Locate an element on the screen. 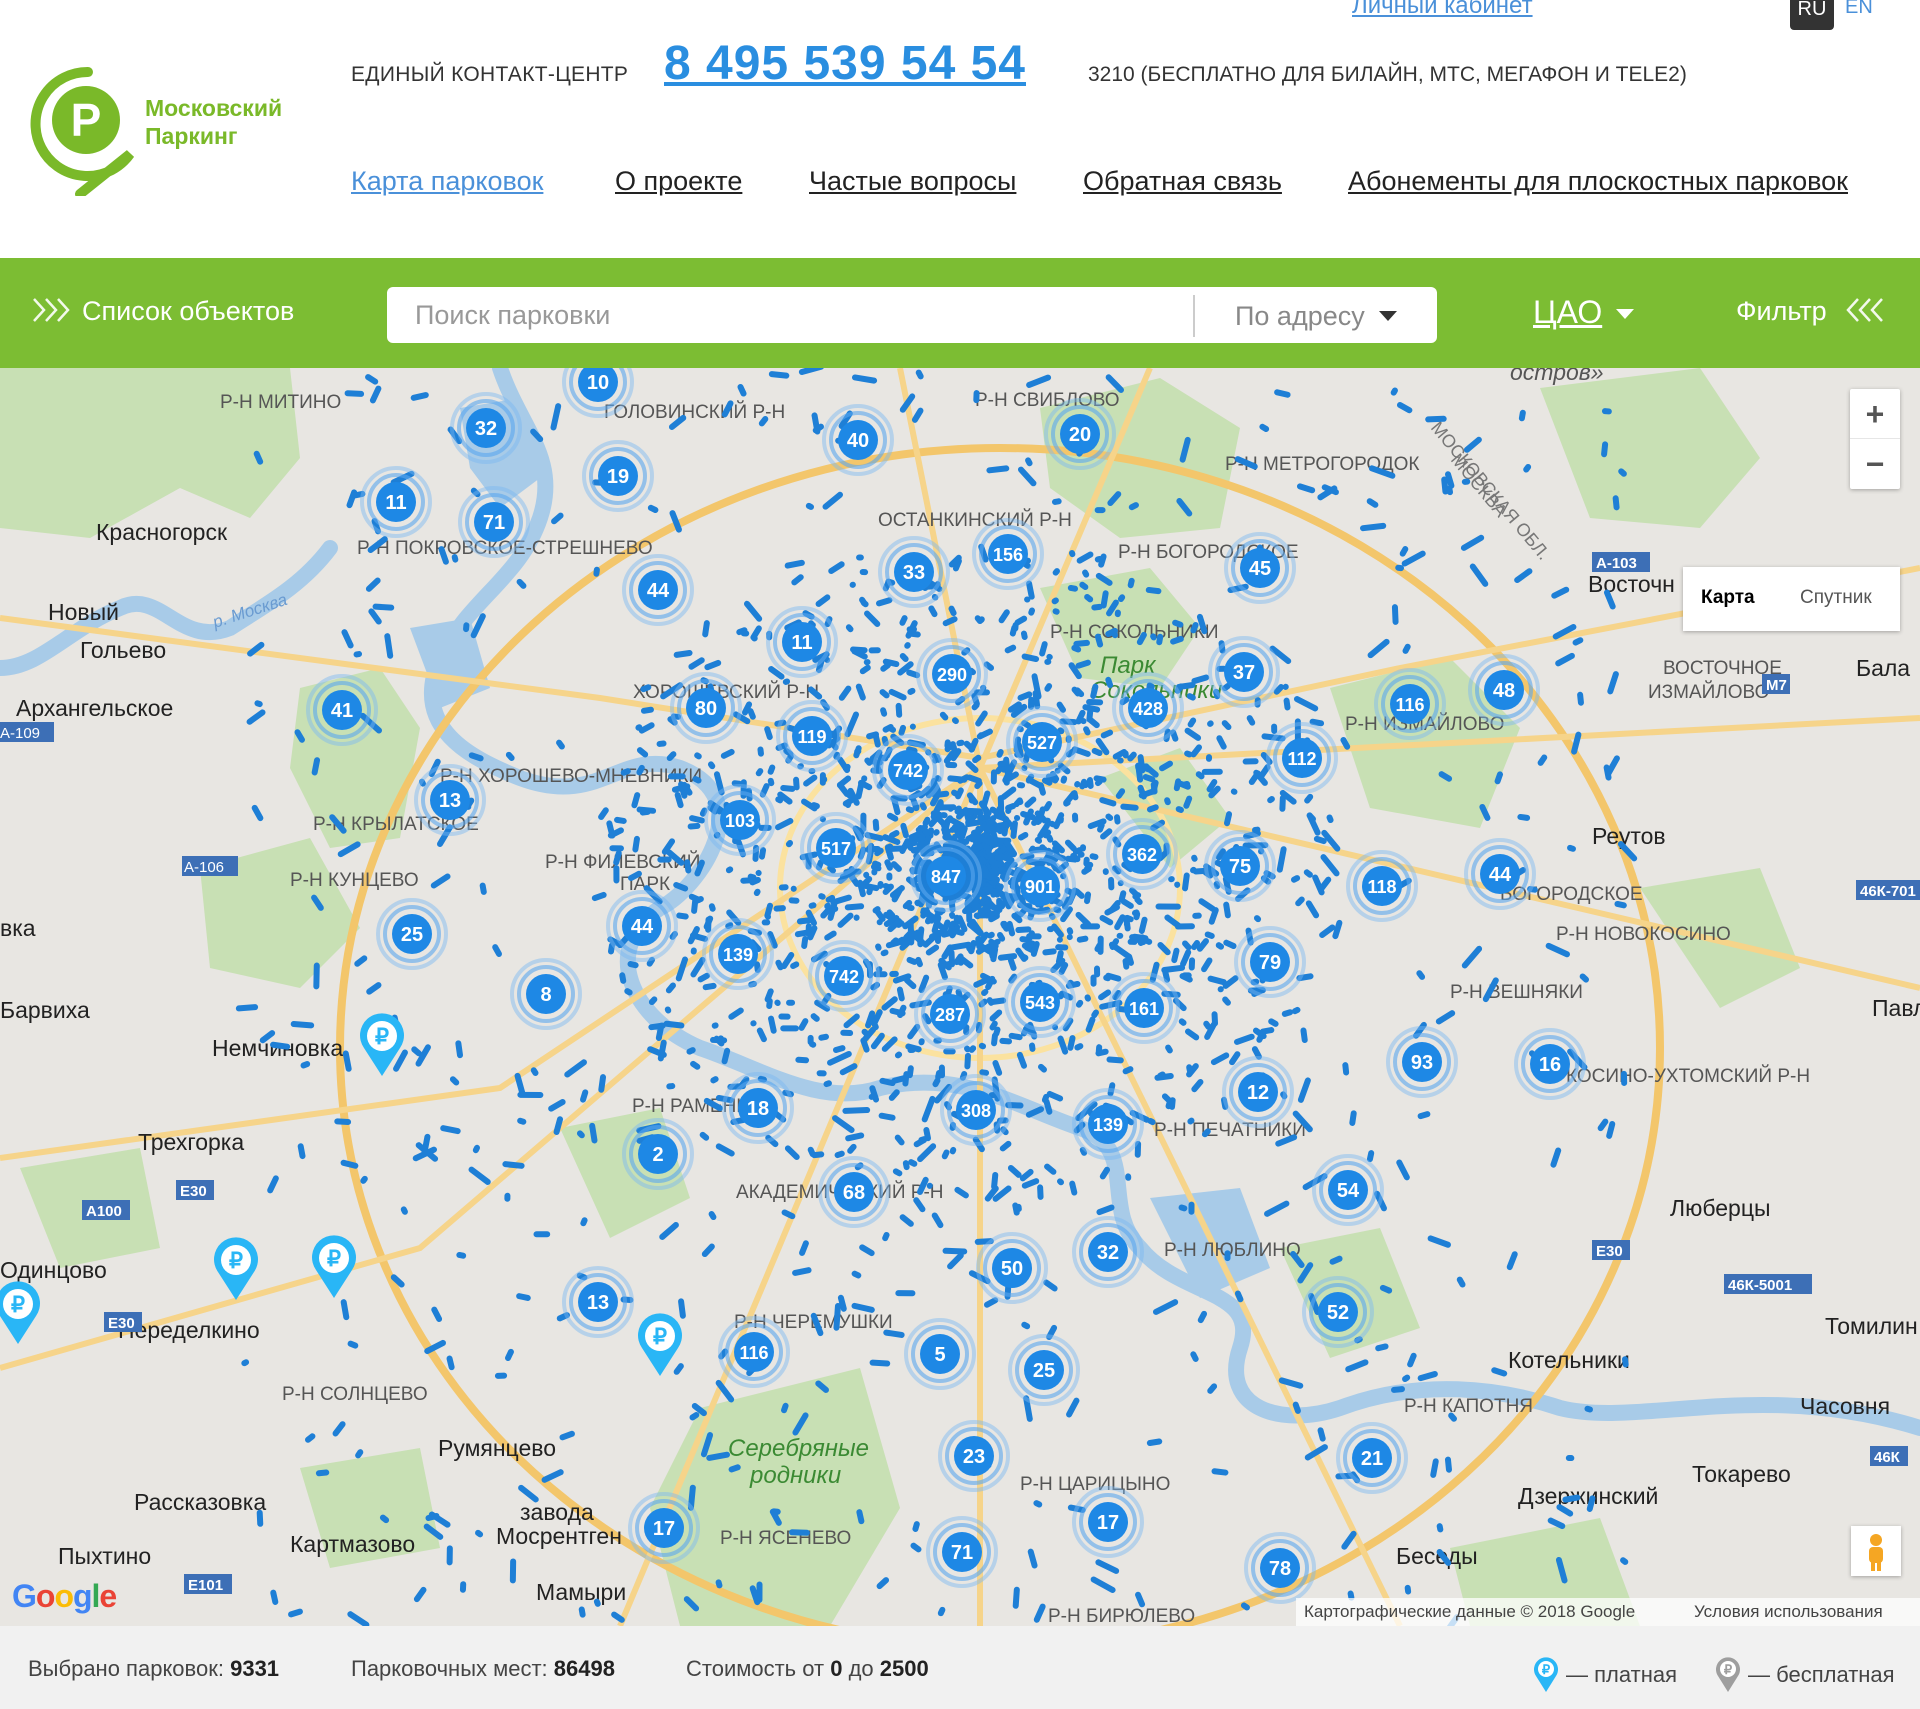 The image size is (1920, 1709). parking-cluster: 290 is located at coordinates (952, 674).